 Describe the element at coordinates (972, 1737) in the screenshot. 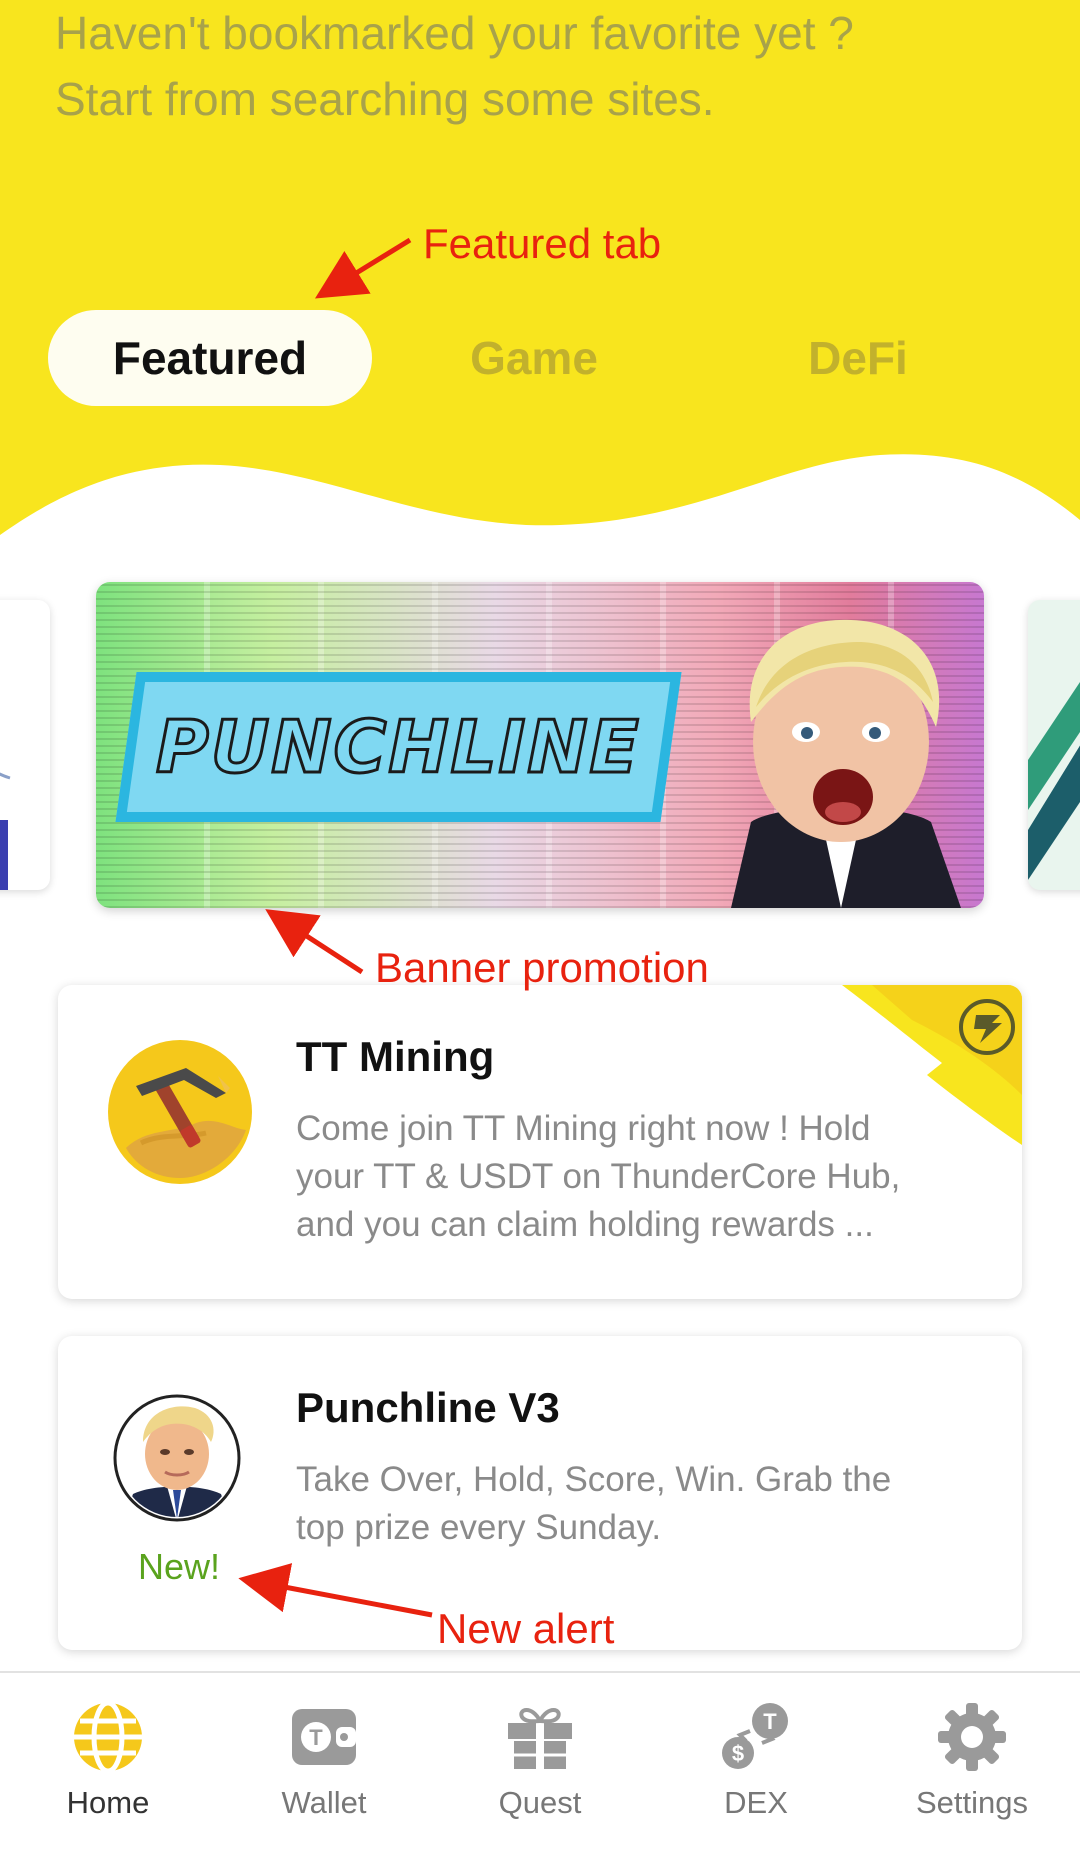

I see `gear-icon` at that location.